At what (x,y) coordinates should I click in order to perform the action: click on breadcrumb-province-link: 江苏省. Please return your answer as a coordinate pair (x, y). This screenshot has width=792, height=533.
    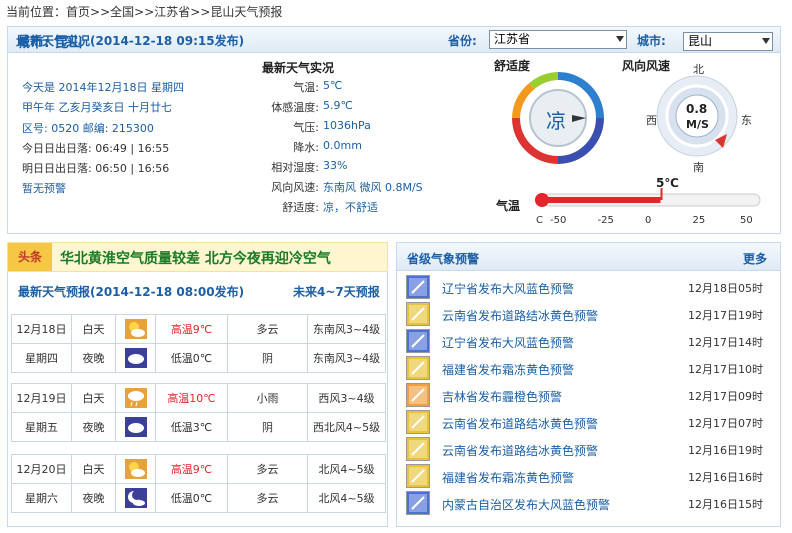
    Looking at the image, I should click on (172, 12).